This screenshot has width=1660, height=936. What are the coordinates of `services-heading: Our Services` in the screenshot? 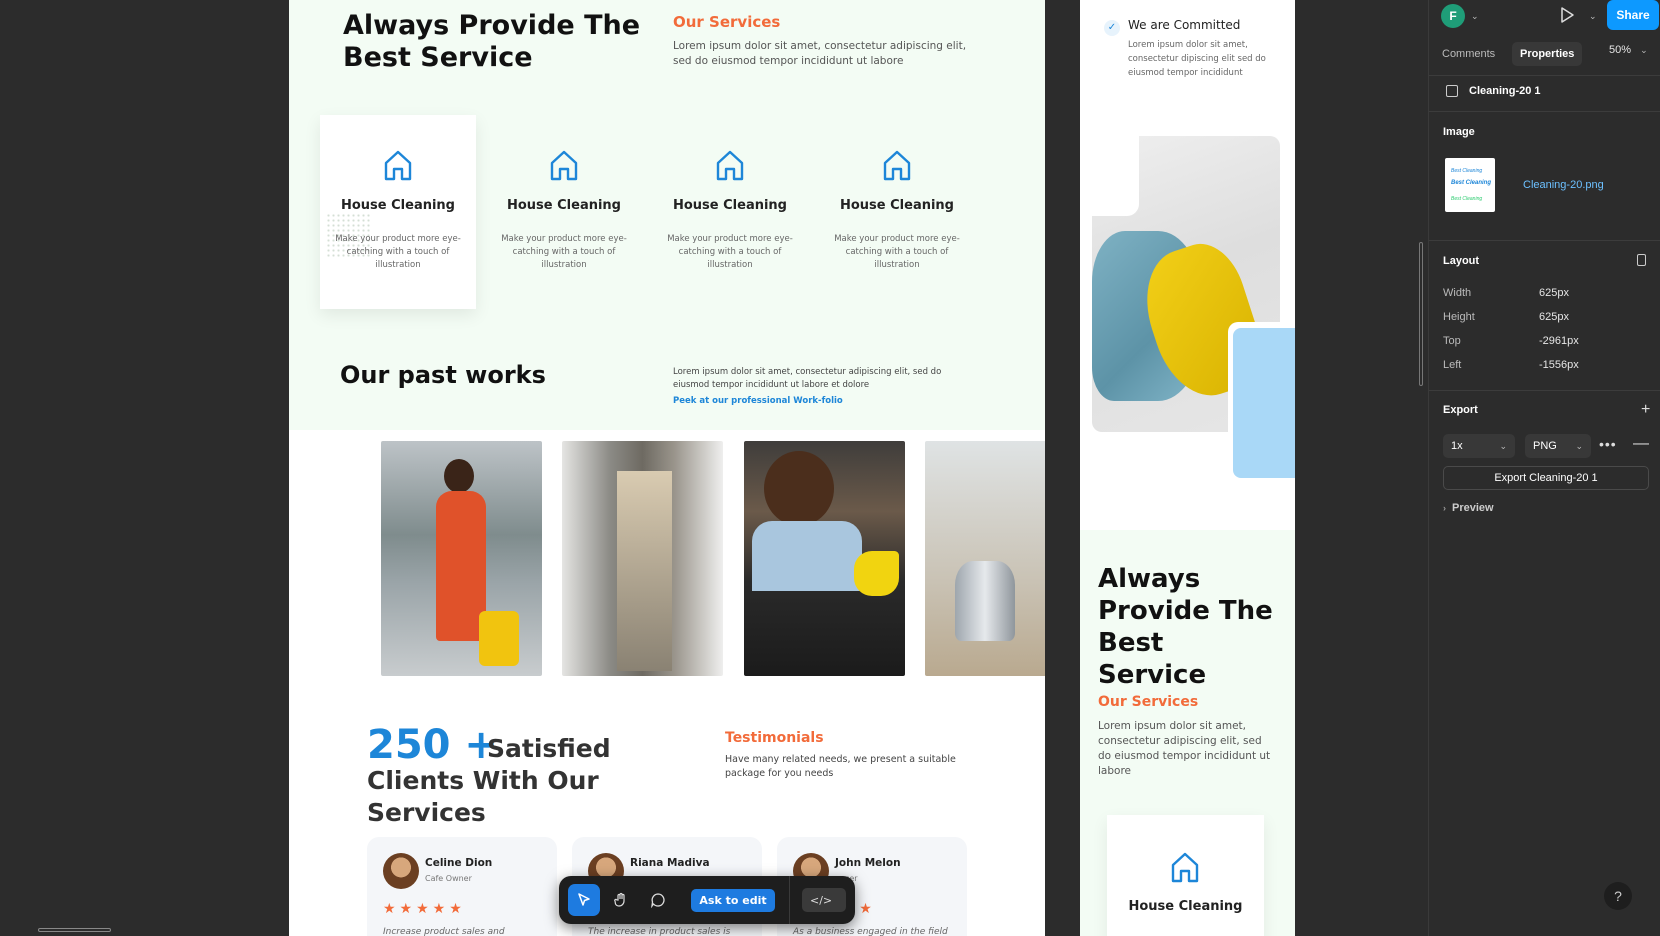 It's located at (727, 22).